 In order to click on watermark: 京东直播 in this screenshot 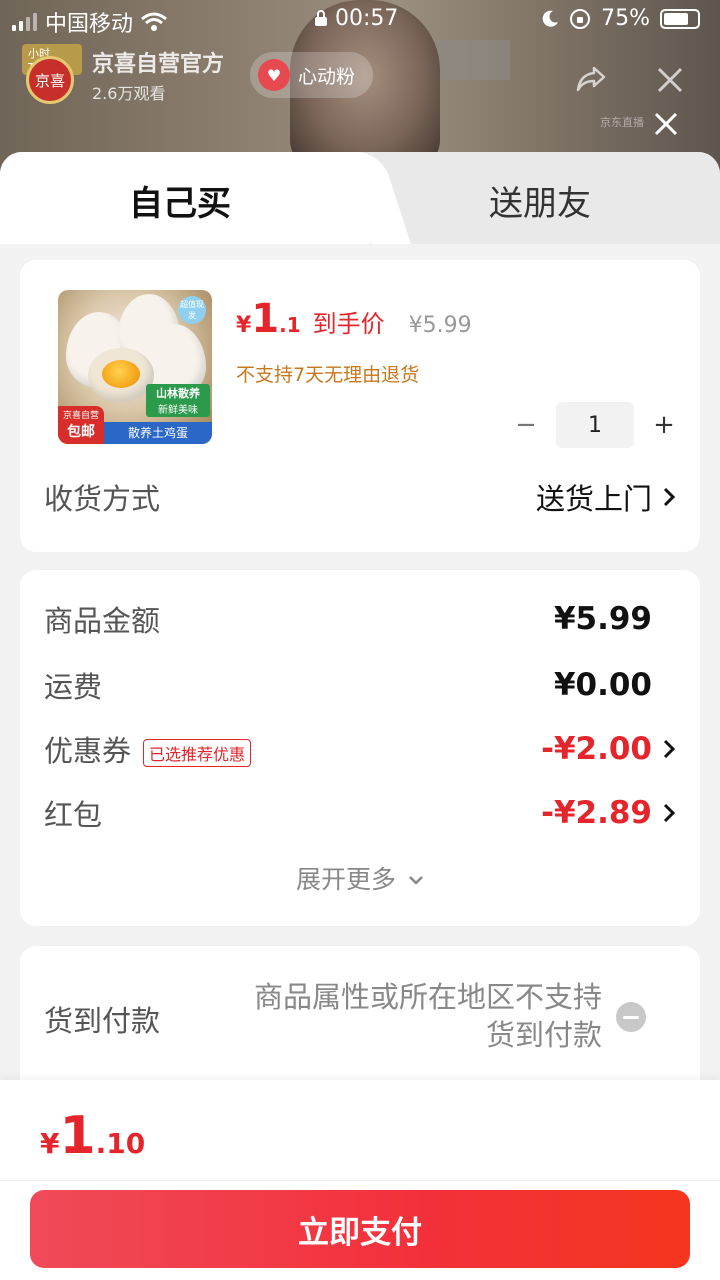, I will do `click(622, 122)`.